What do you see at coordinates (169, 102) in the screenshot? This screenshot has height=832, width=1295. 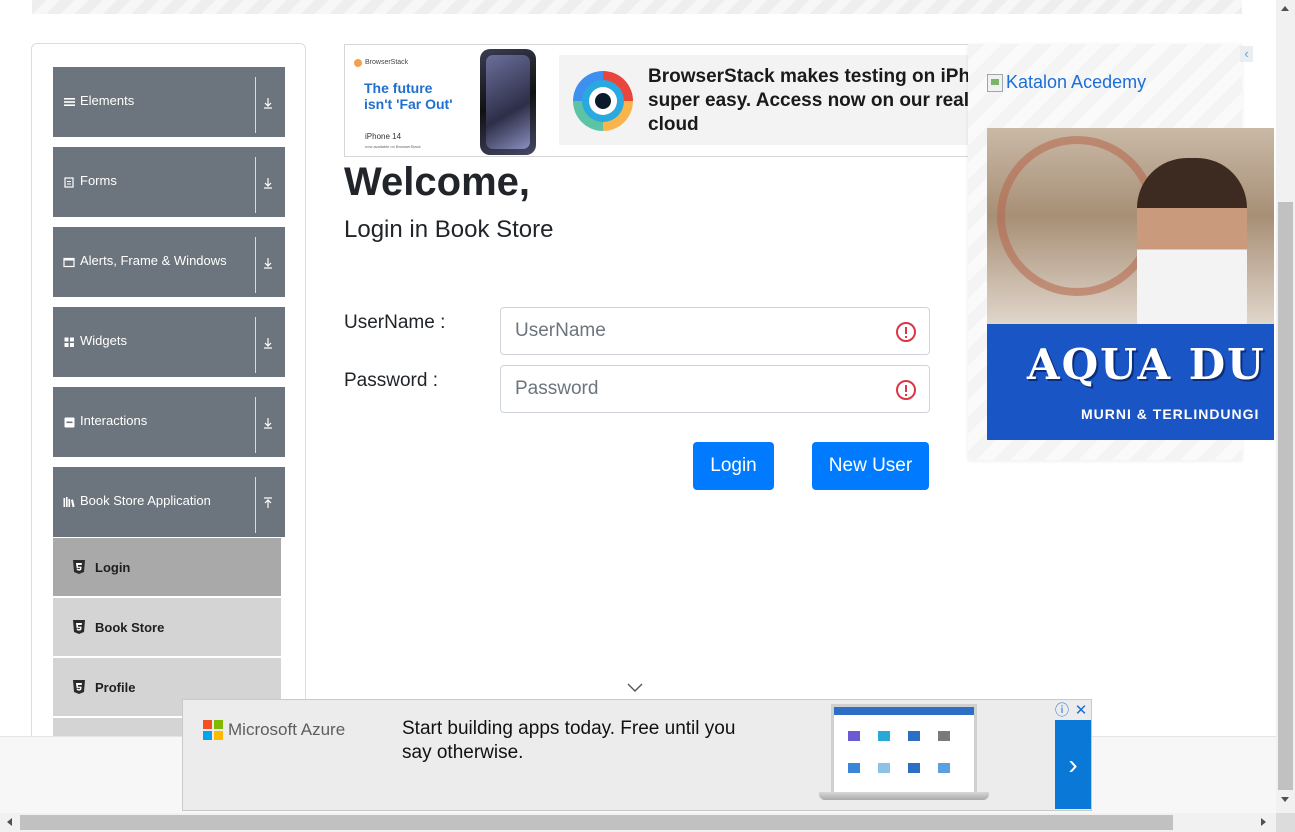 I see `sidebar-group-elements: Elements` at bounding box center [169, 102].